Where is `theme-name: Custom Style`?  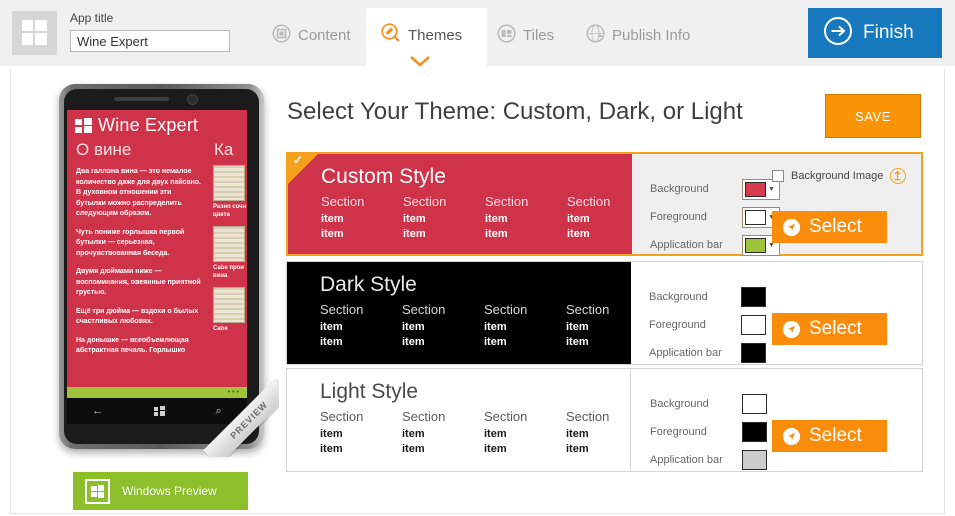 theme-name: Custom Style is located at coordinates (383, 176).